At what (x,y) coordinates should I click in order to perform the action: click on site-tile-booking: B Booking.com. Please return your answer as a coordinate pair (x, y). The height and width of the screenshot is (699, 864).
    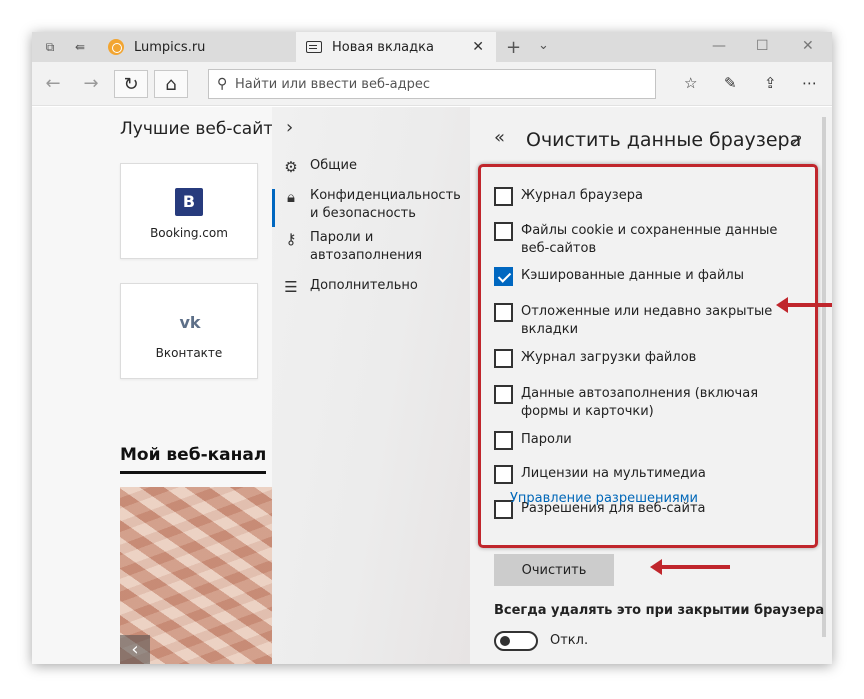
    Looking at the image, I should click on (189, 211).